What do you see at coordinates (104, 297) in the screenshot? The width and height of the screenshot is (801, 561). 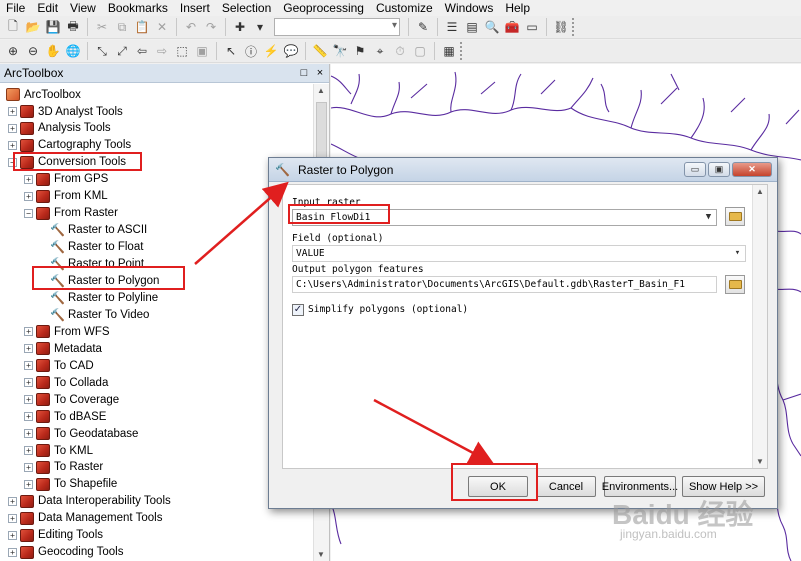 I see `tree-item: 🔨 Raster to Polyline` at bounding box center [104, 297].